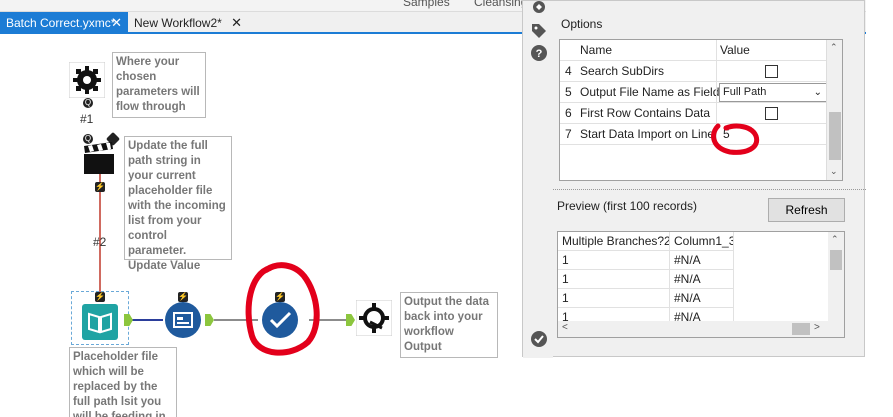  What do you see at coordinates (87, 119) in the screenshot?
I see `connection-label-1: #1` at bounding box center [87, 119].